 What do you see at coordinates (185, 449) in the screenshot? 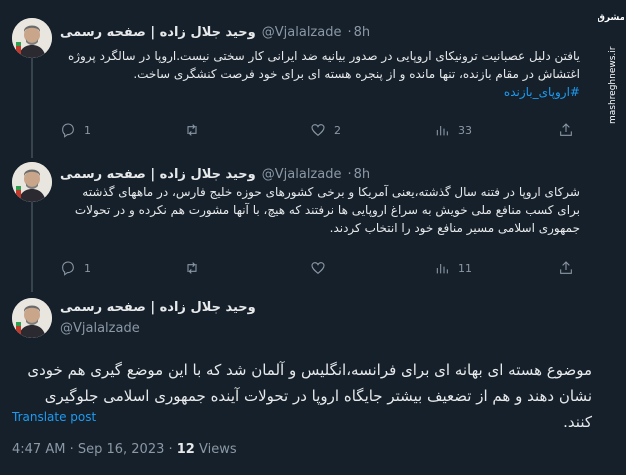
I see `views-count: 12` at bounding box center [185, 449].